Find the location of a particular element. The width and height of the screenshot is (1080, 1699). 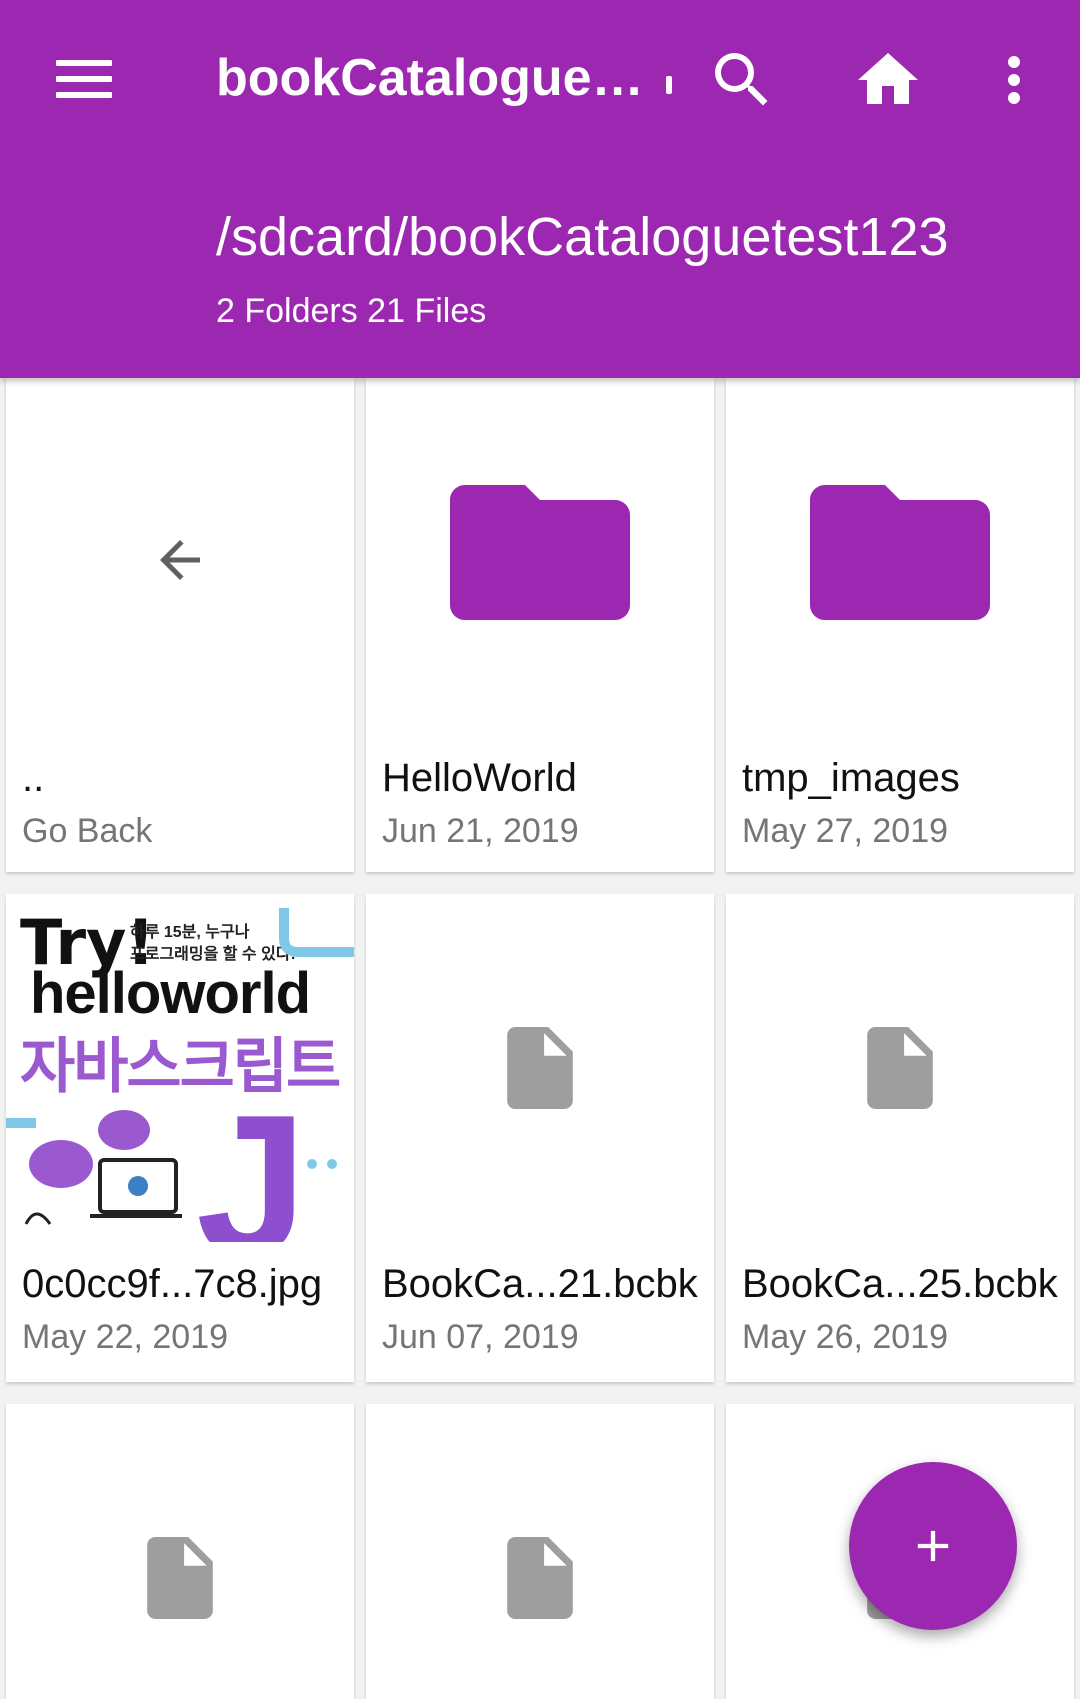

grid-item-file: BookCa...21.bcbk Jun 07, 2019 is located at coordinates (540, 1138).